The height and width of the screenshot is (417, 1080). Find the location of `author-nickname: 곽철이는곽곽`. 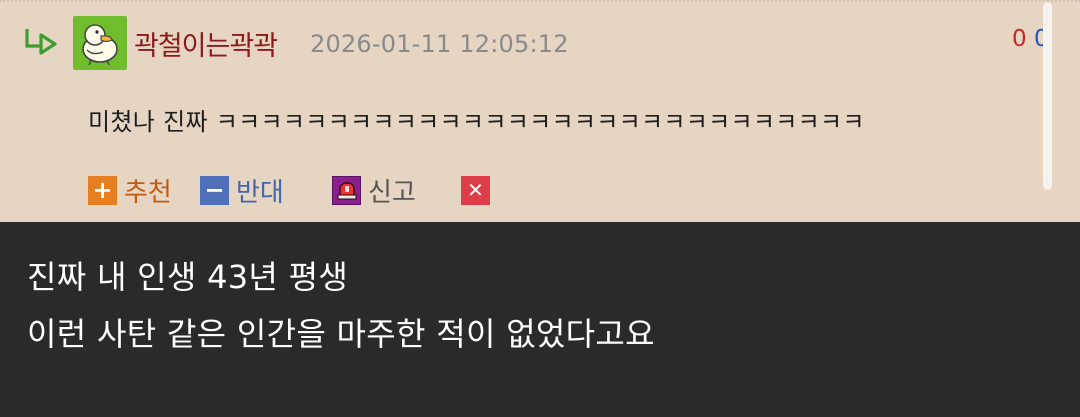

author-nickname: 곽철이는곽곽 is located at coordinates (206, 43).